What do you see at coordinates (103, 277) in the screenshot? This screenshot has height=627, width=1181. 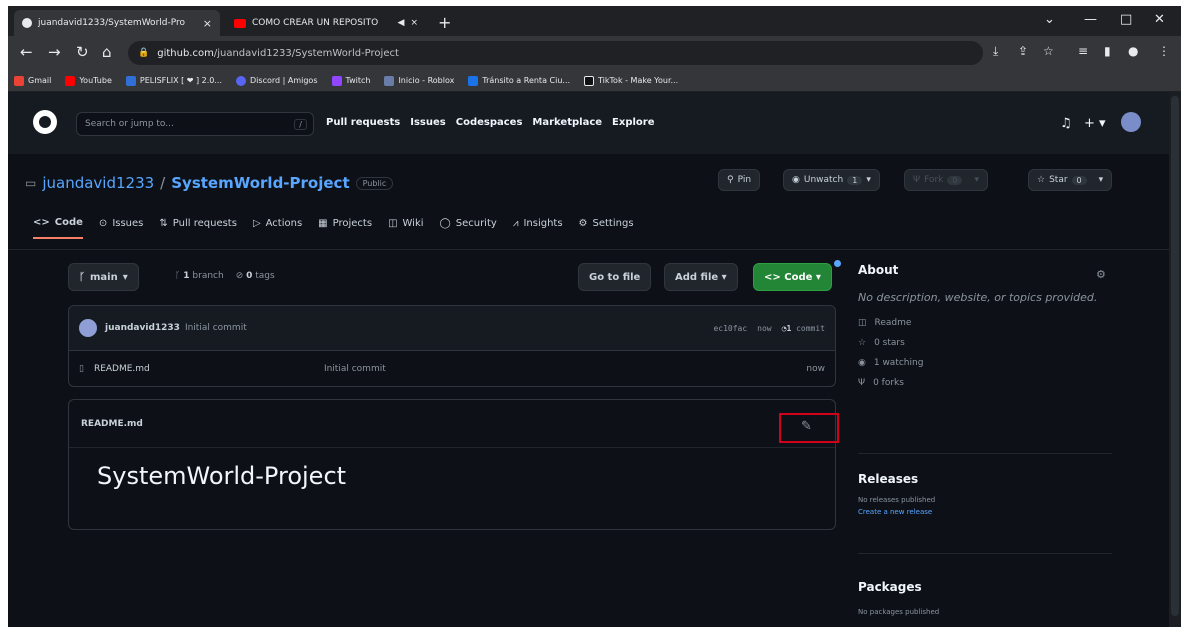 I see `branch-select-button: ᚴ main ▾` at bounding box center [103, 277].